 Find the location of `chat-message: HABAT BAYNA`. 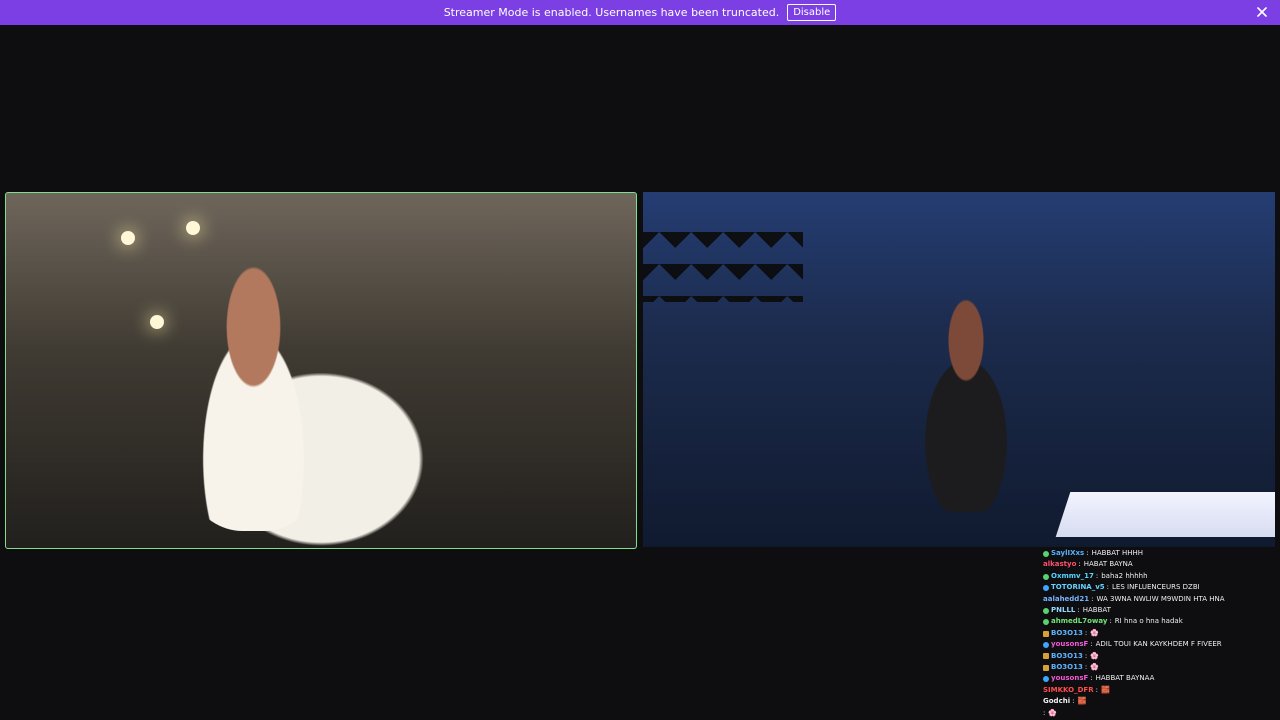

chat-message: HABAT BAYNA is located at coordinates (1108, 564).